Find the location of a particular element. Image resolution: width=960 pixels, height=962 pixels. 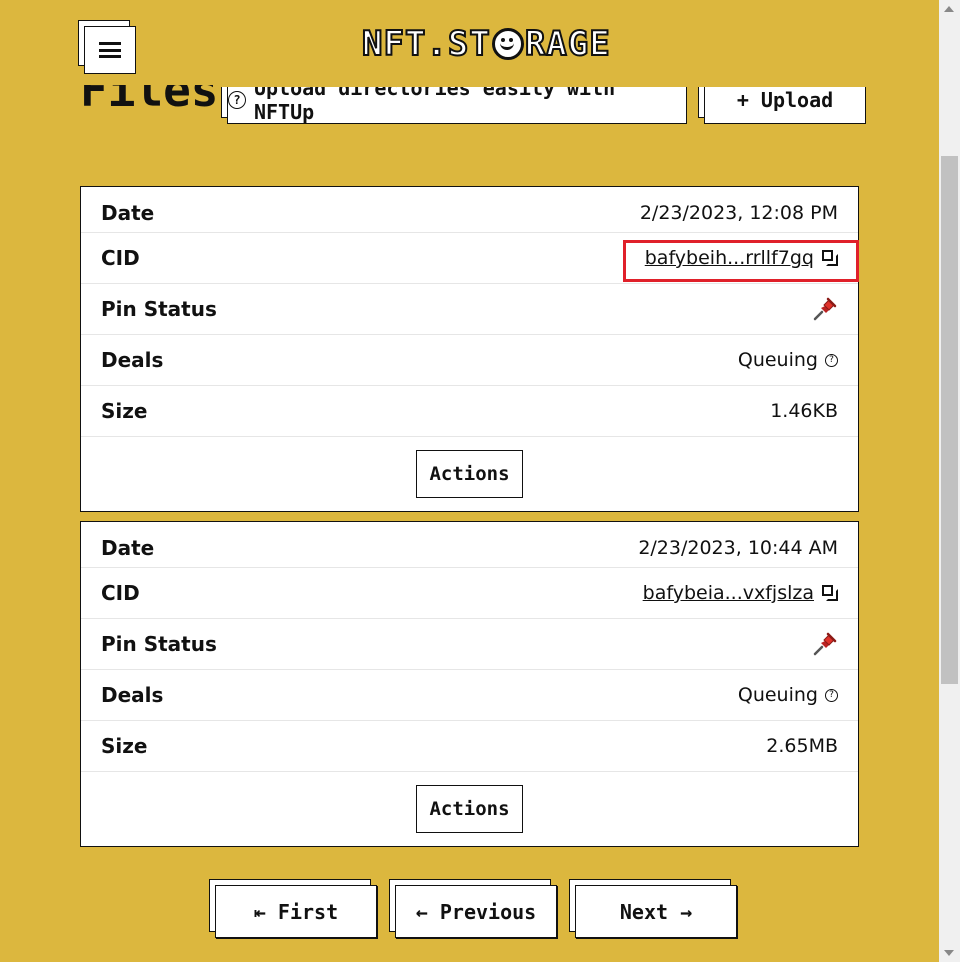

next-page-button-stack: Next → is located at coordinates (653, 908).